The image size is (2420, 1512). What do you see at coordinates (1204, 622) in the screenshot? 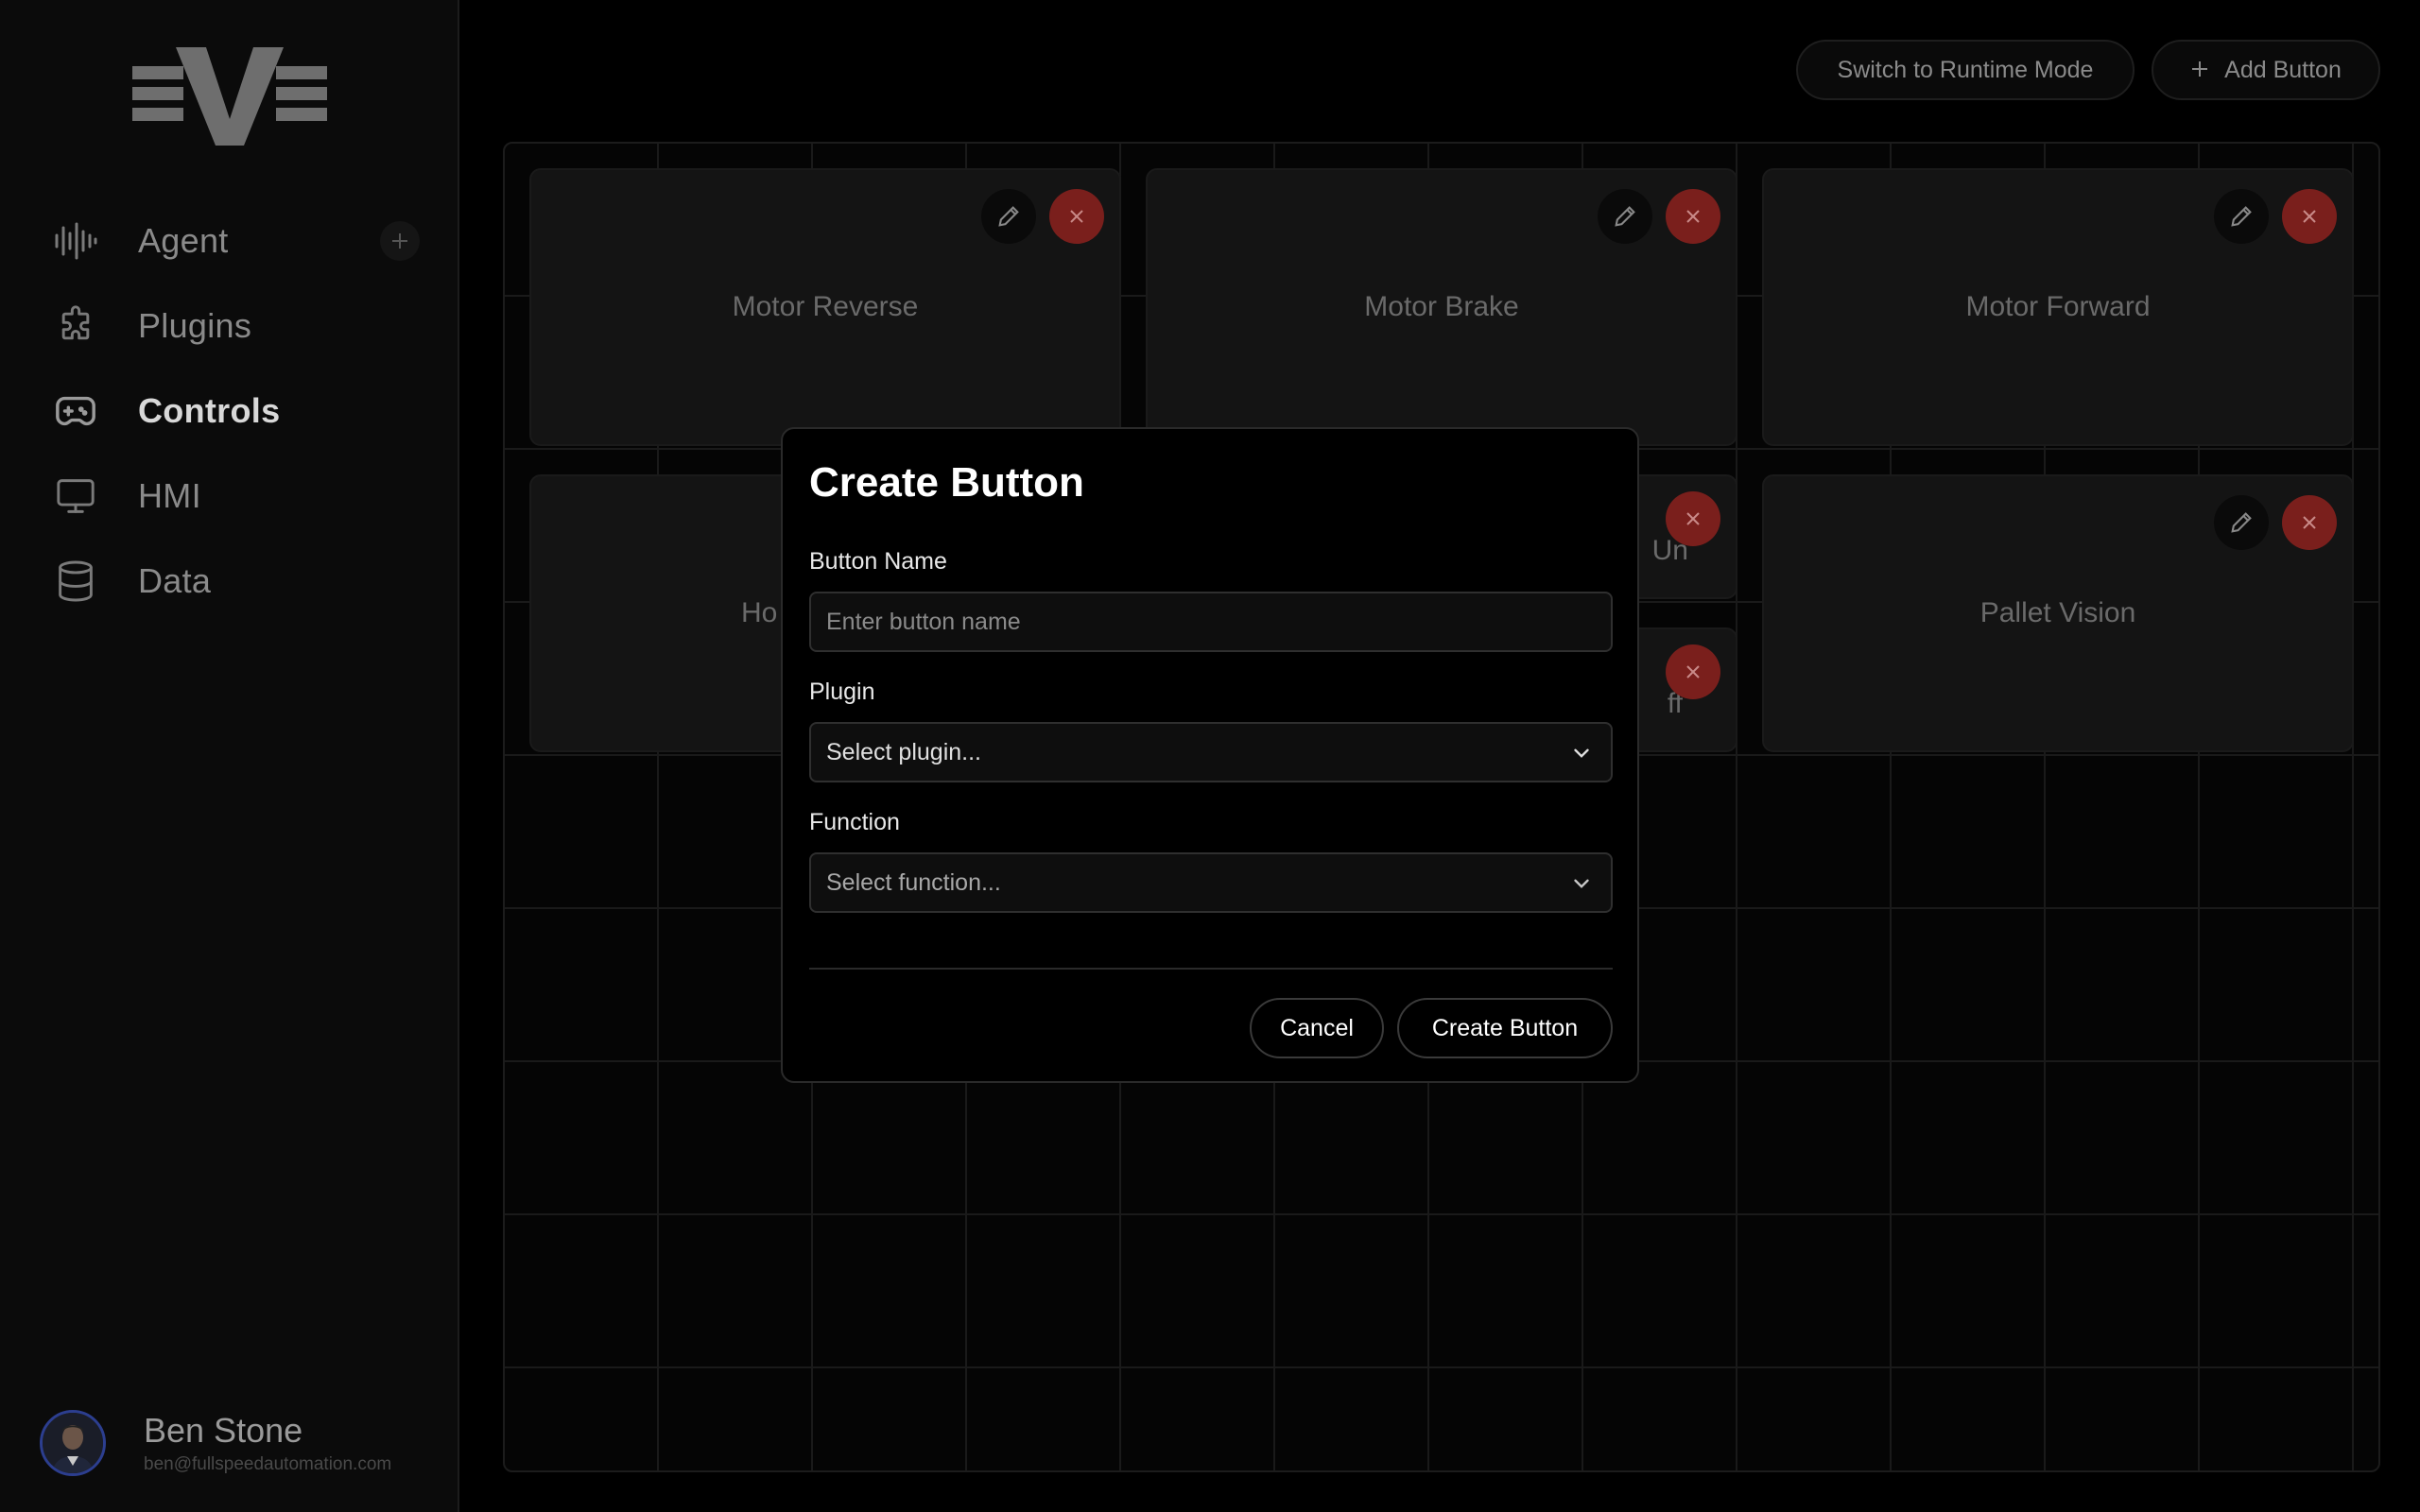
I see `button-name-input` at bounding box center [1204, 622].